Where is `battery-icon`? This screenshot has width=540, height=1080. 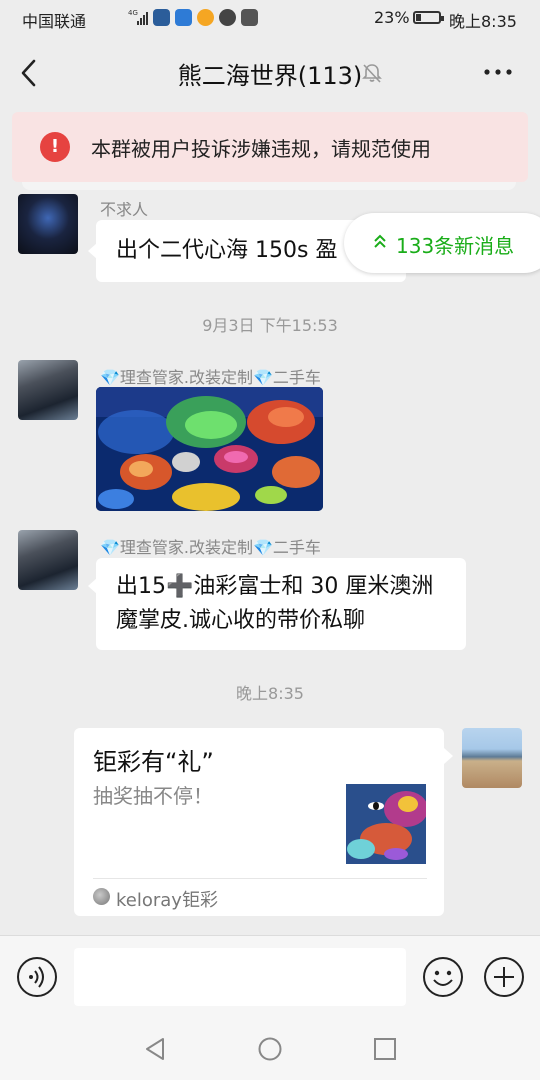 battery-icon is located at coordinates (428, 17).